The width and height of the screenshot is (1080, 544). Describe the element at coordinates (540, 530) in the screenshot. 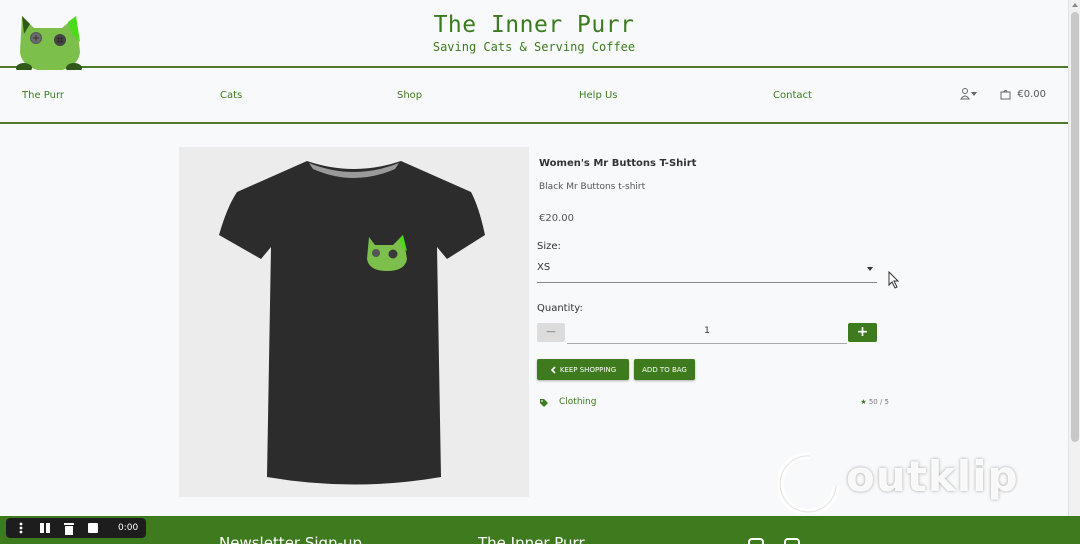

I see `site-footer: Newsletter Sign-up The Inner Purr` at that location.